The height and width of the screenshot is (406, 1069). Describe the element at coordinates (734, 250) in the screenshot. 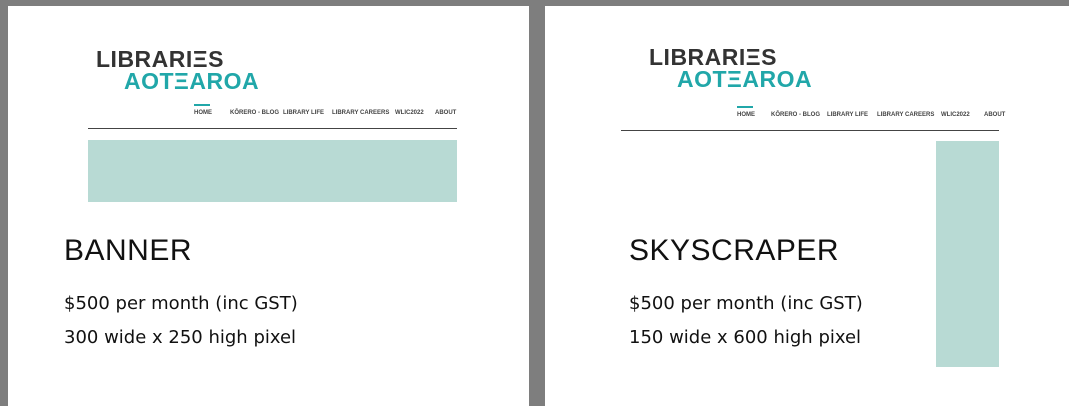

I see `panel-title: SKYSCRAPER` at that location.